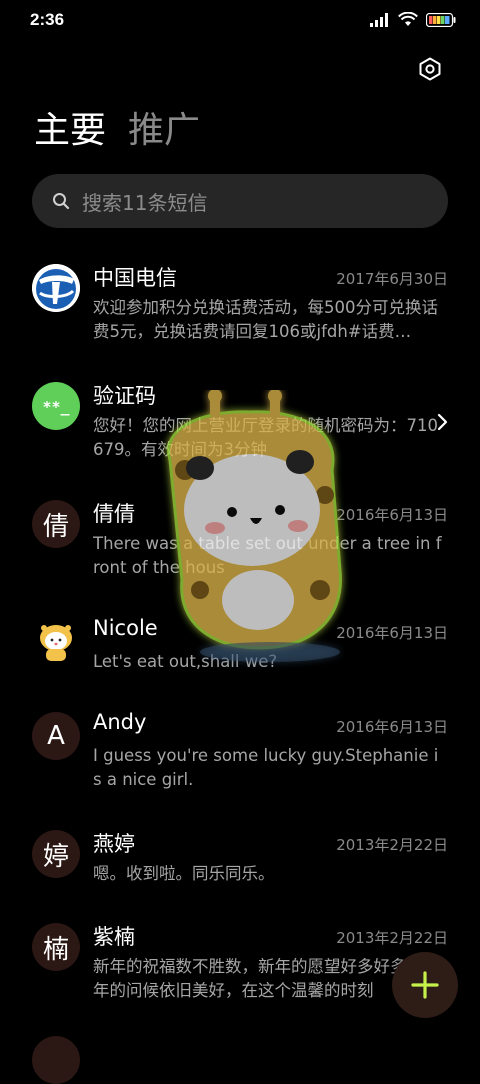  I want to click on settings-icon, so click(430, 69).